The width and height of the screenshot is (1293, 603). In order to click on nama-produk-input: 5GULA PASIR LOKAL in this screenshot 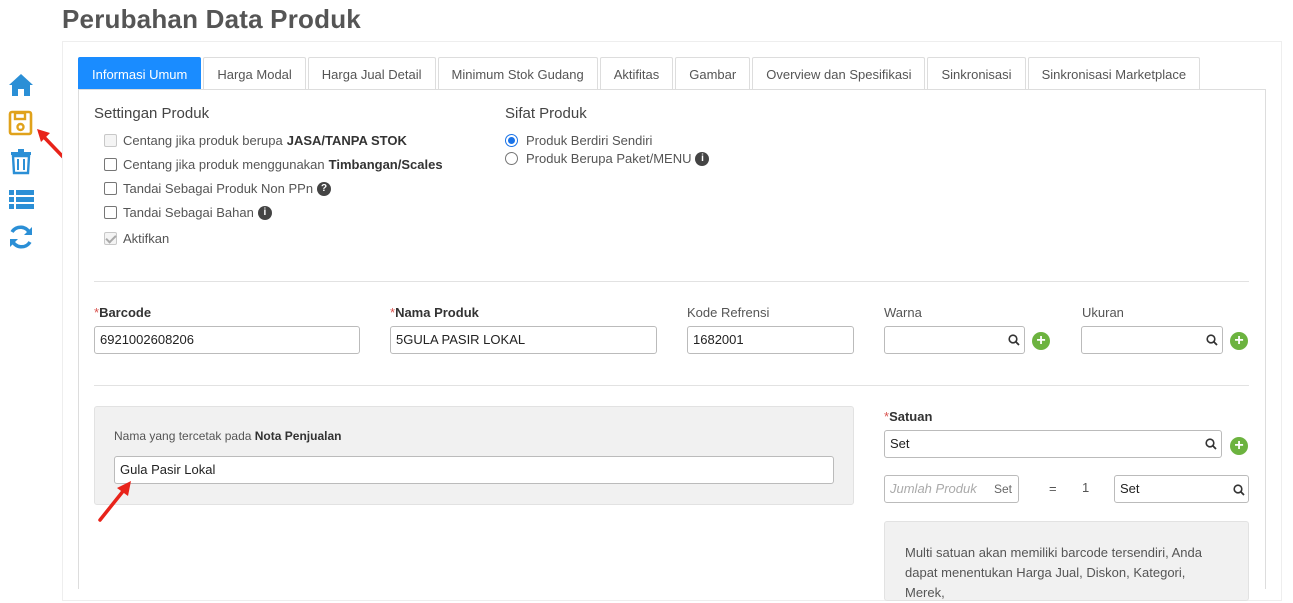, I will do `click(523, 340)`.